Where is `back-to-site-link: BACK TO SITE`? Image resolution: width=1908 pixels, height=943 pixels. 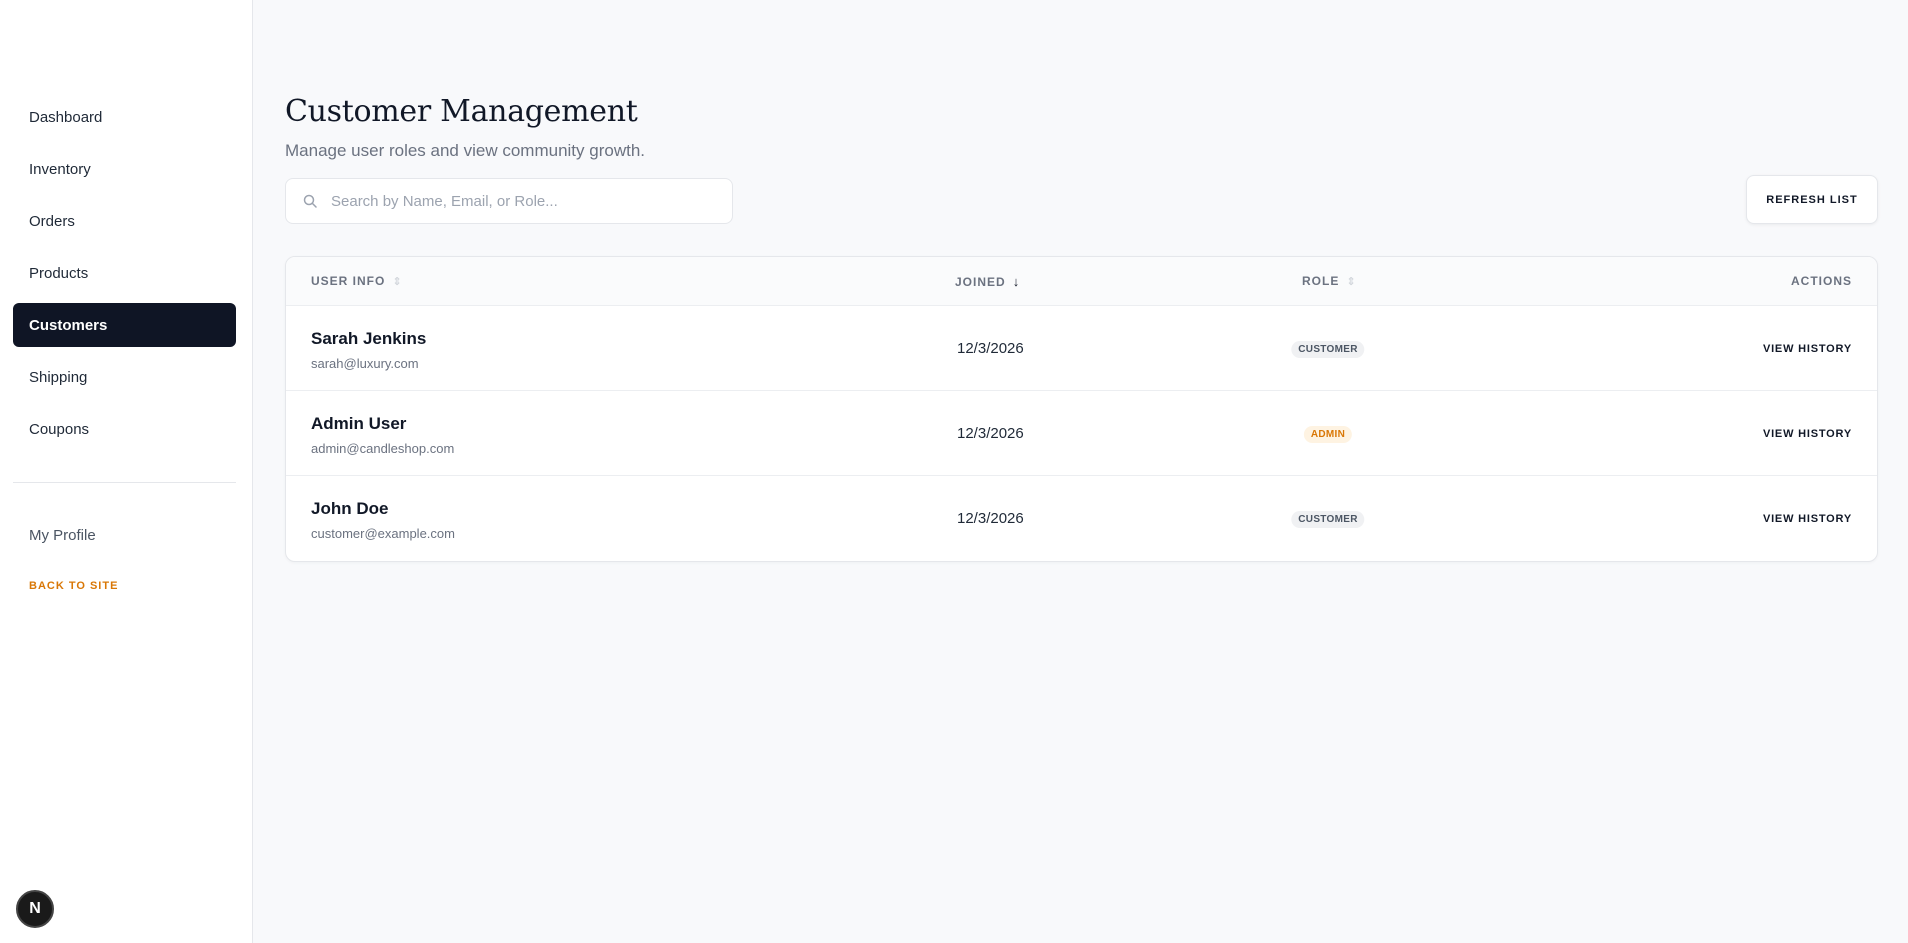 back-to-site-link: BACK TO SITE is located at coordinates (73, 586).